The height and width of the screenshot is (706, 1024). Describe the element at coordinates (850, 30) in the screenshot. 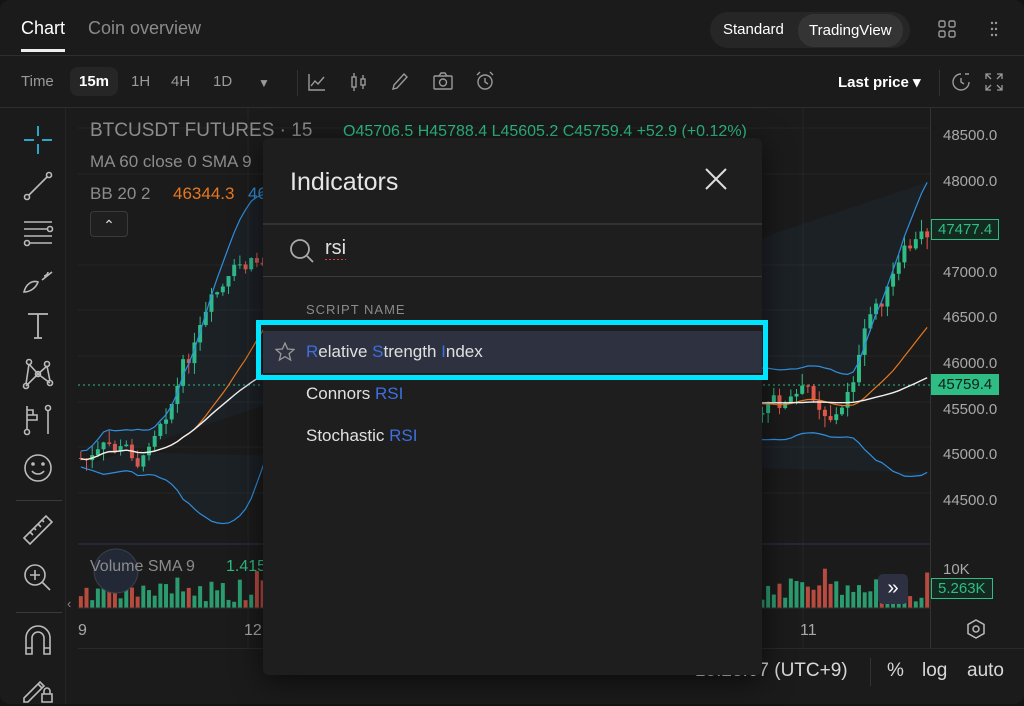

I see `view-tradingview-button: TradingView` at that location.